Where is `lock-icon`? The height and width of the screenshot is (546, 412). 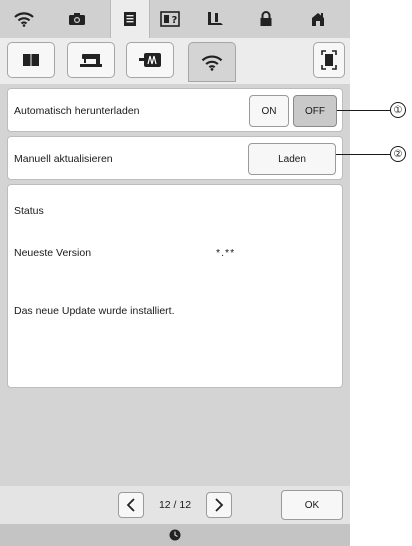
lock-icon is located at coordinates (266, 18).